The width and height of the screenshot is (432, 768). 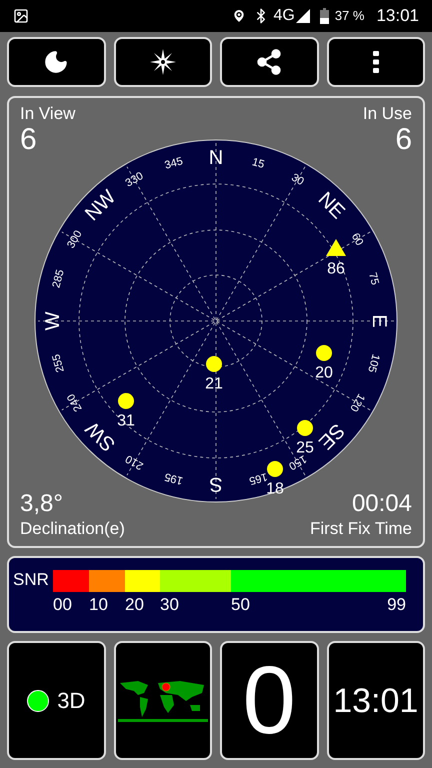 What do you see at coordinates (373, 363) in the screenshot?
I see `degree-label: 105` at bounding box center [373, 363].